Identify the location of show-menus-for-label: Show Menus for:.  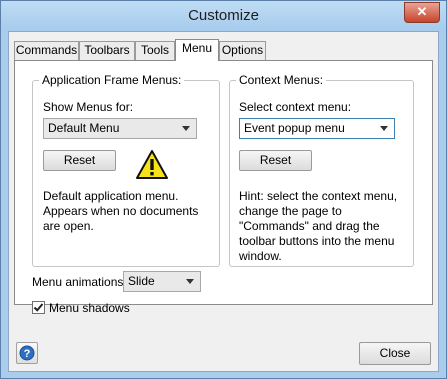
(88, 107).